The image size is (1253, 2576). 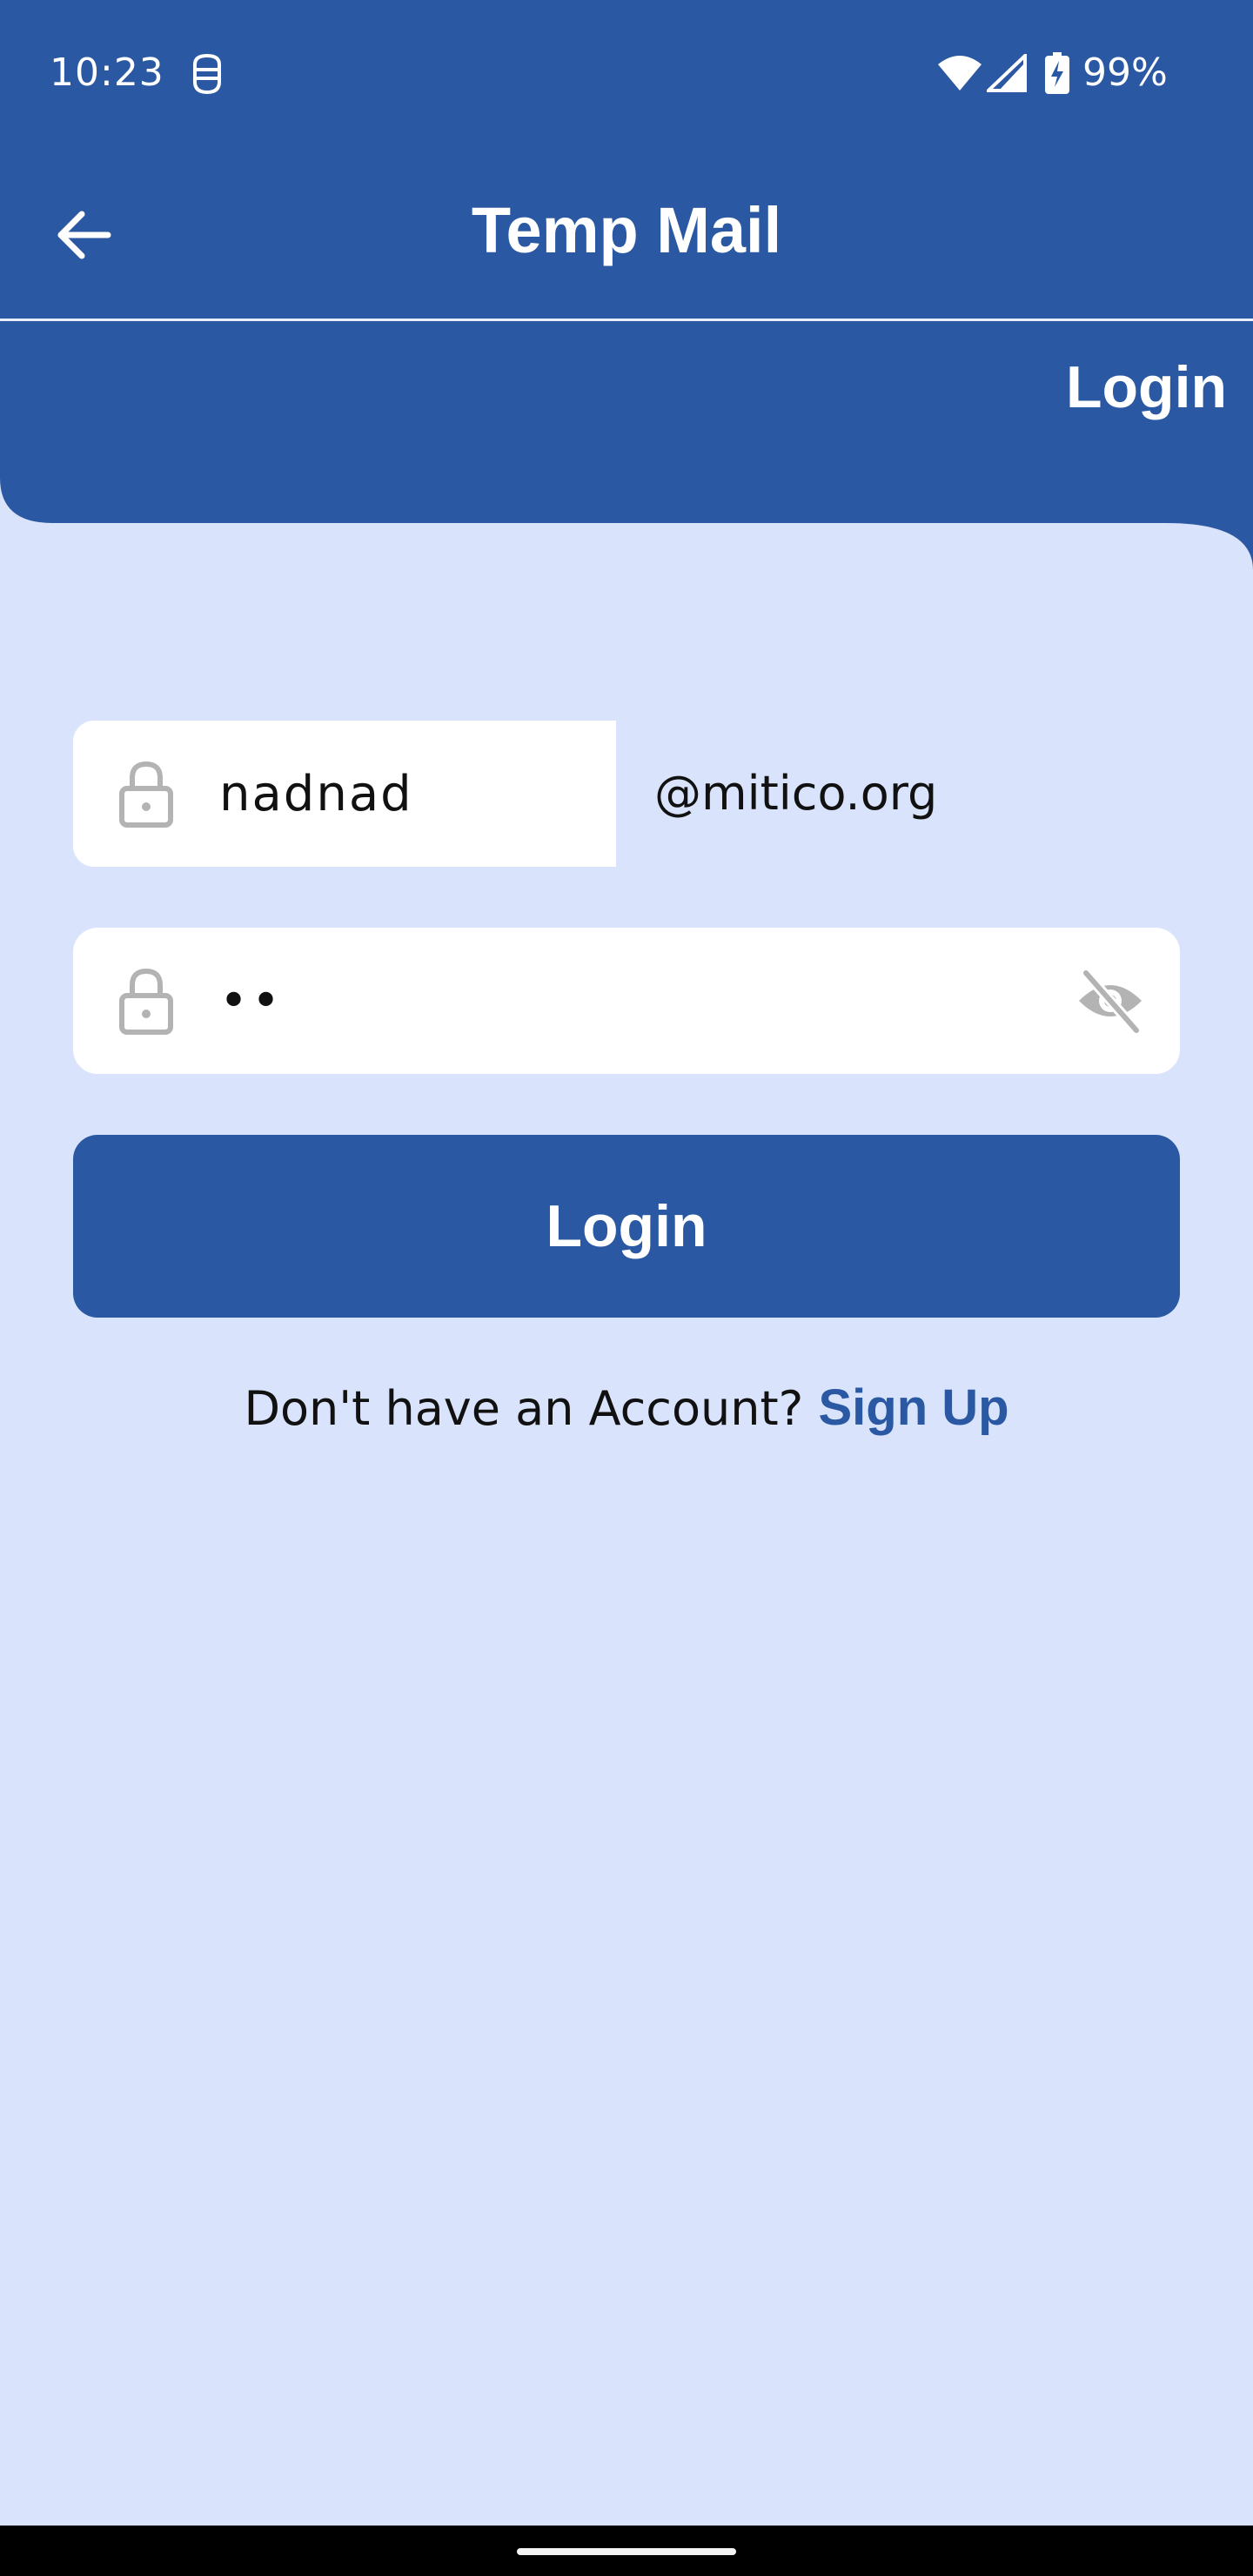 I want to click on header-title: Login, so click(x=1146, y=387).